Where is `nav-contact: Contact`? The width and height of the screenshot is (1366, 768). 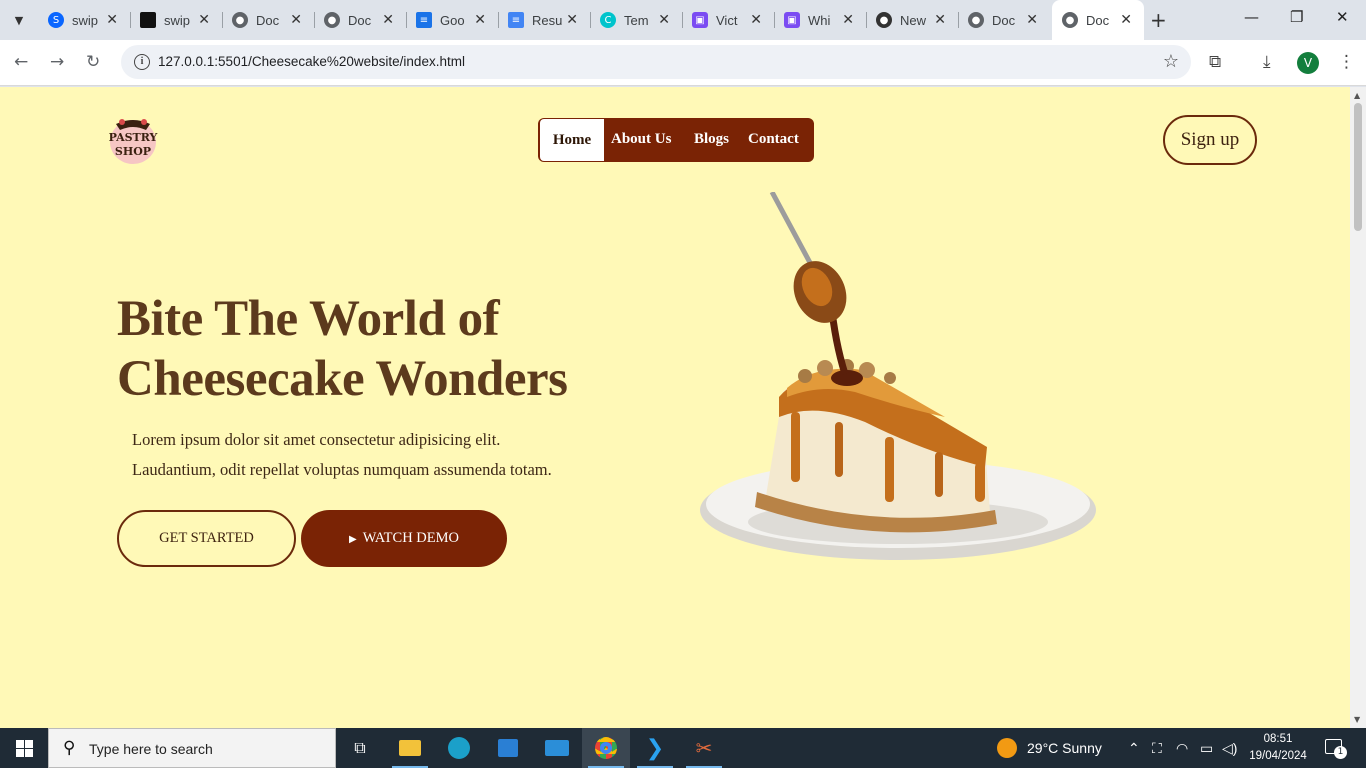 nav-contact: Contact is located at coordinates (773, 140).